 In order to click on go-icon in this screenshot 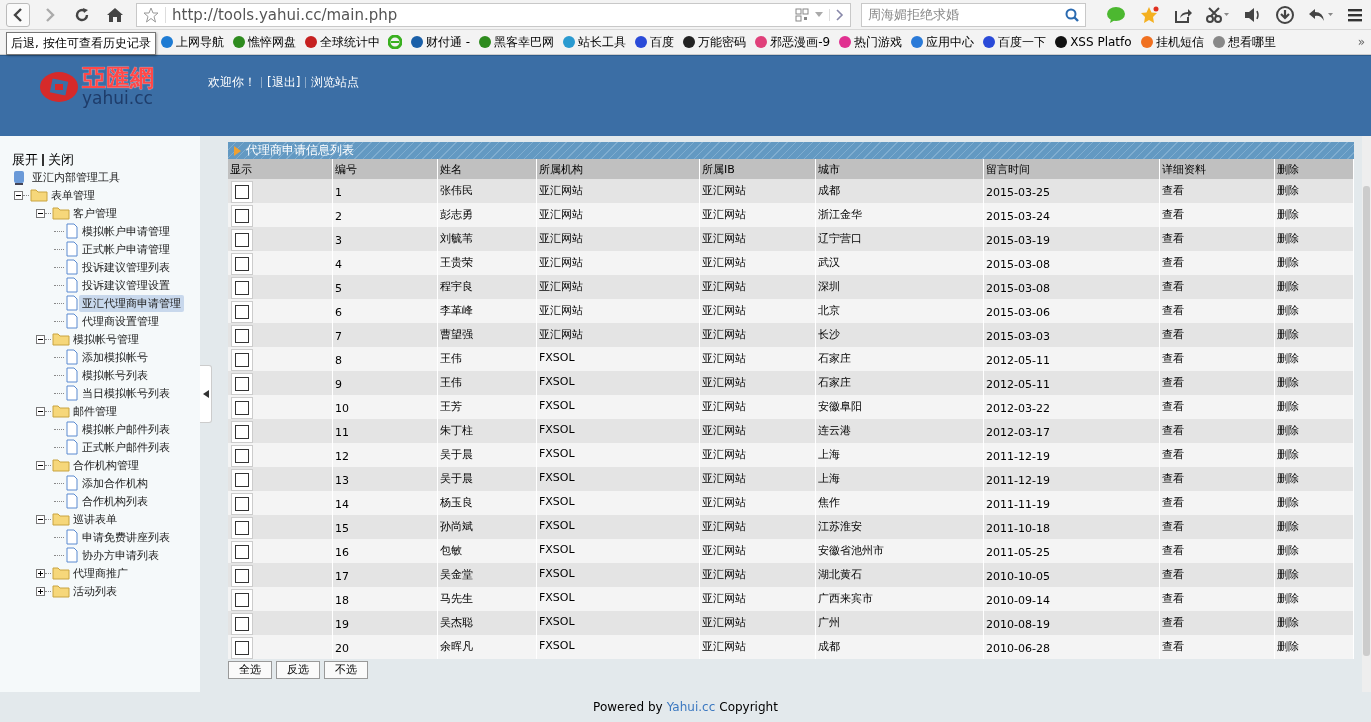, I will do `click(836, 14)`.